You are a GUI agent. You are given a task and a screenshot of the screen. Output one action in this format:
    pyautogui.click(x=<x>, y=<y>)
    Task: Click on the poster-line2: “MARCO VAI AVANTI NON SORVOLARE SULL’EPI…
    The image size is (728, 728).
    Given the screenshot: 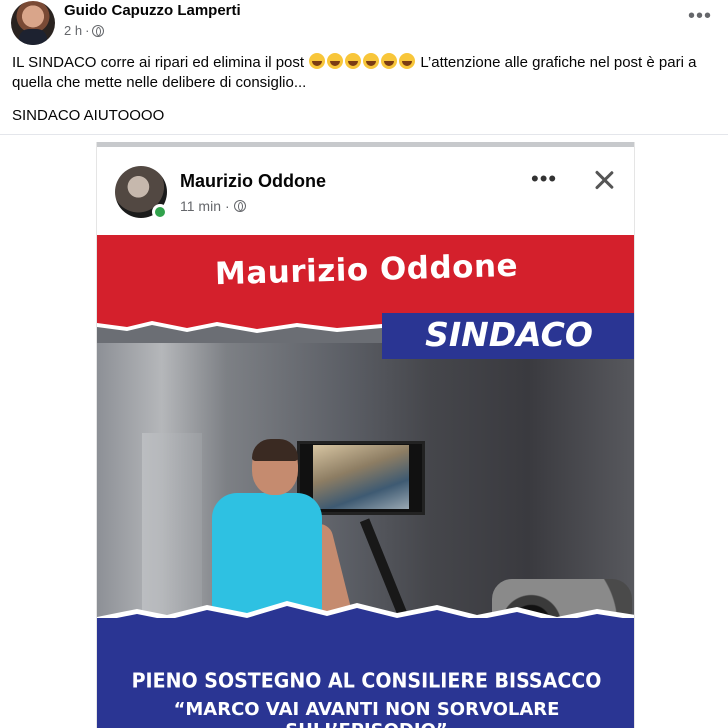 What is the action you would take?
    pyautogui.click(x=366, y=713)
    